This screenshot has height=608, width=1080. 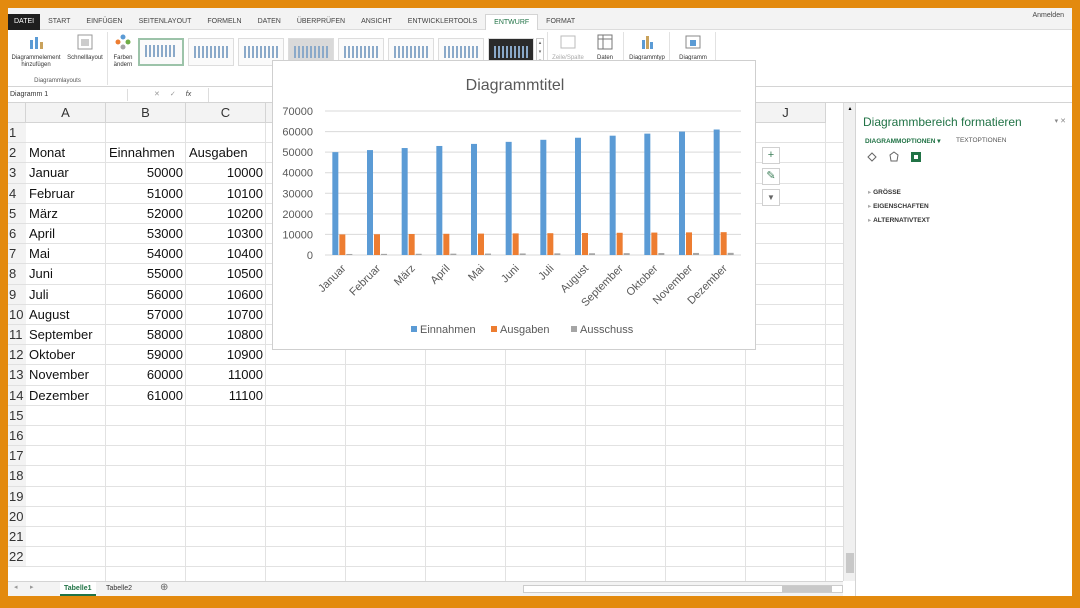 What do you see at coordinates (188, 95) in the screenshot?
I see `insert-function-icon: fx` at bounding box center [188, 95].